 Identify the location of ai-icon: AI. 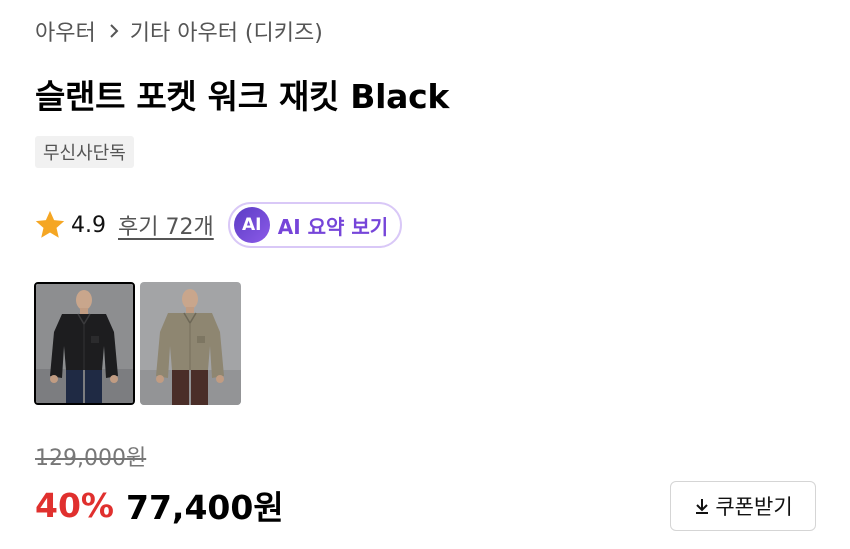
(251, 225).